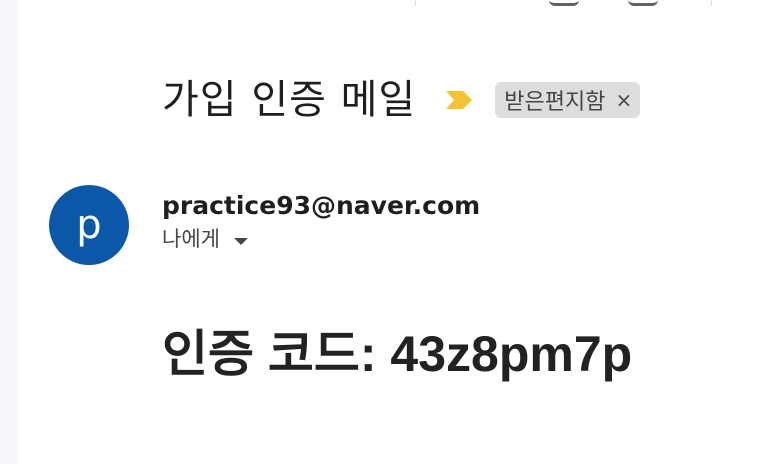 This screenshot has height=464, width=779. I want to click on important-marker-icon, so click(459, 100).